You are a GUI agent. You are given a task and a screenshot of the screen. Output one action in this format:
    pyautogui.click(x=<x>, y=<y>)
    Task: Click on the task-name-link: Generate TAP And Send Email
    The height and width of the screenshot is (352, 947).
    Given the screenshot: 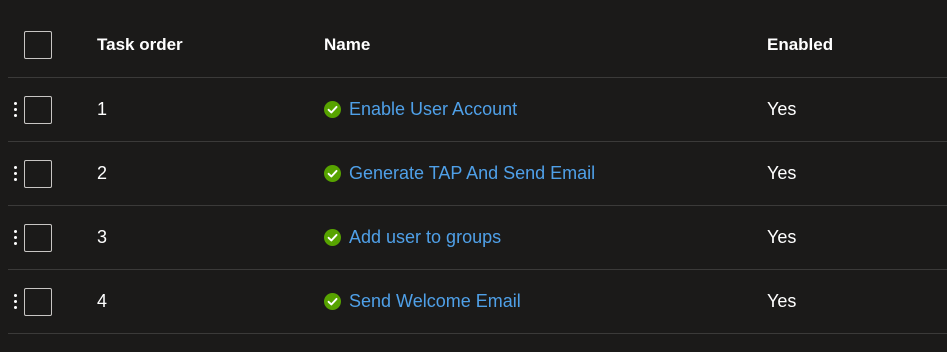 What is the action you would take?
    pyautogui.click(x=472, y=173)
    